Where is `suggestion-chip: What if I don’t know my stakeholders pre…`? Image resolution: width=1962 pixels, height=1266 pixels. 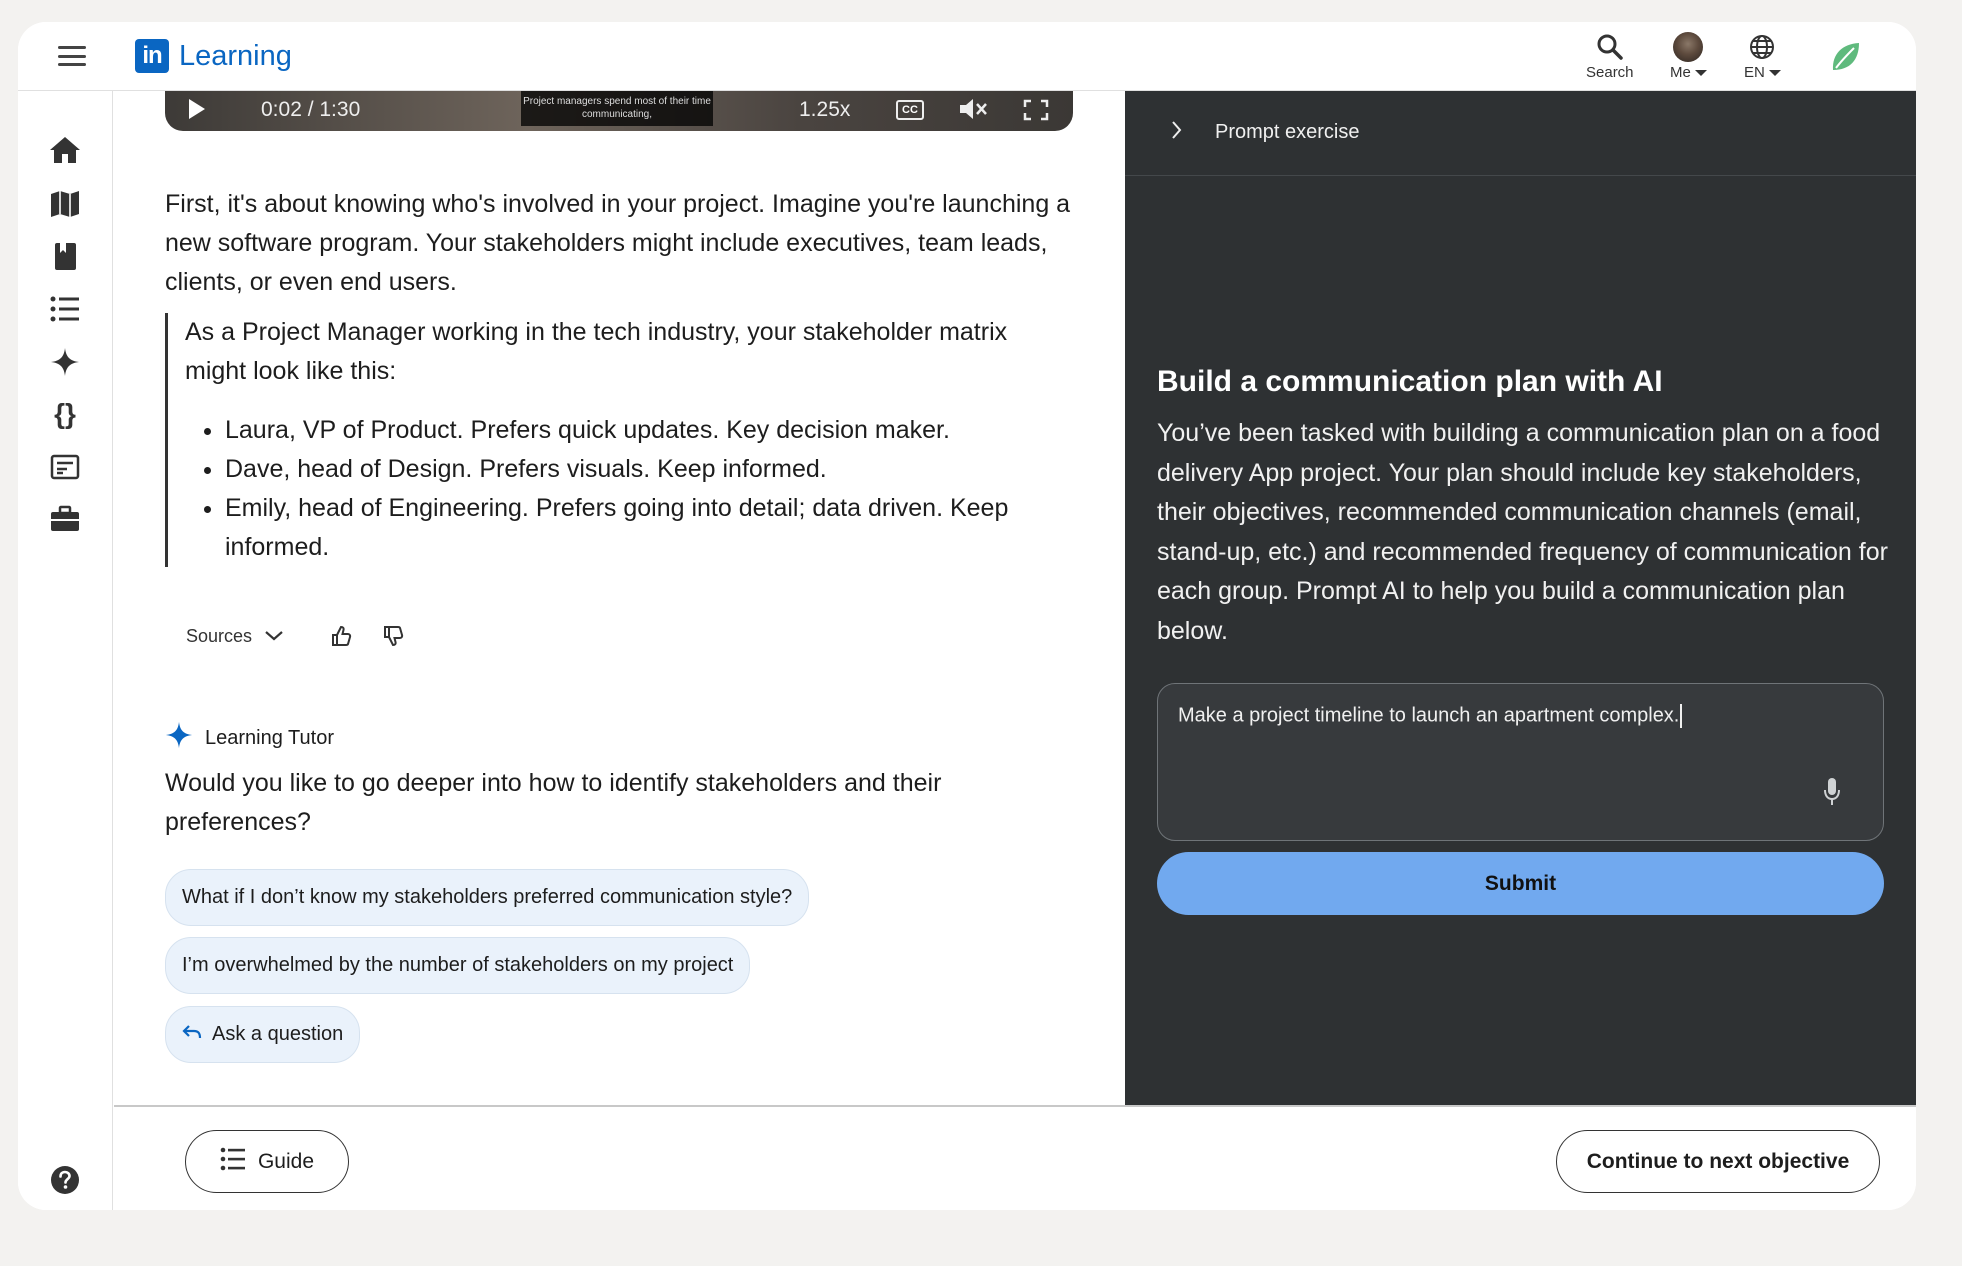 suggestion-chip: What if I don’t know my stakeholders pre… is located at coordinates (487, 897).